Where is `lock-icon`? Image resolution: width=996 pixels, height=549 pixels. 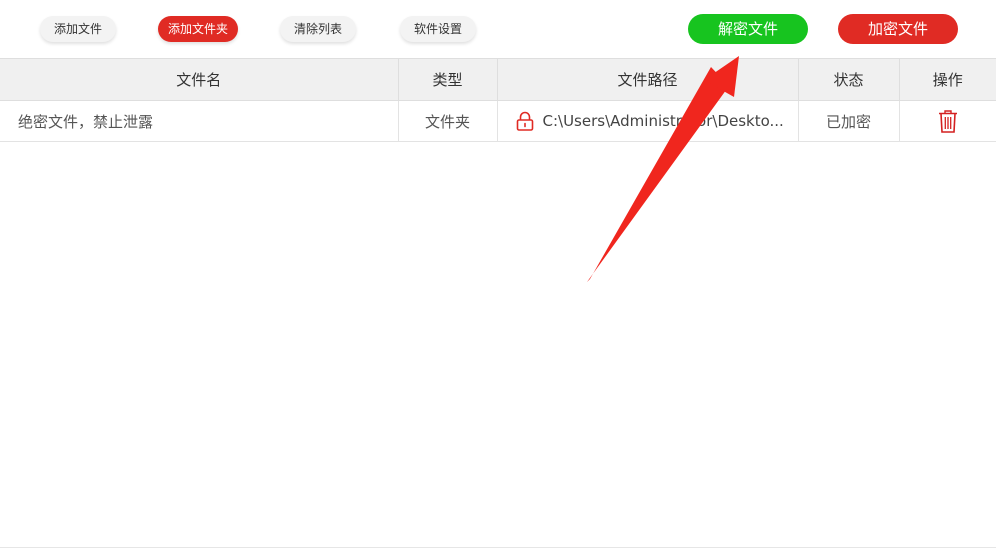
lock-icon is located at coordinates (524, 121).